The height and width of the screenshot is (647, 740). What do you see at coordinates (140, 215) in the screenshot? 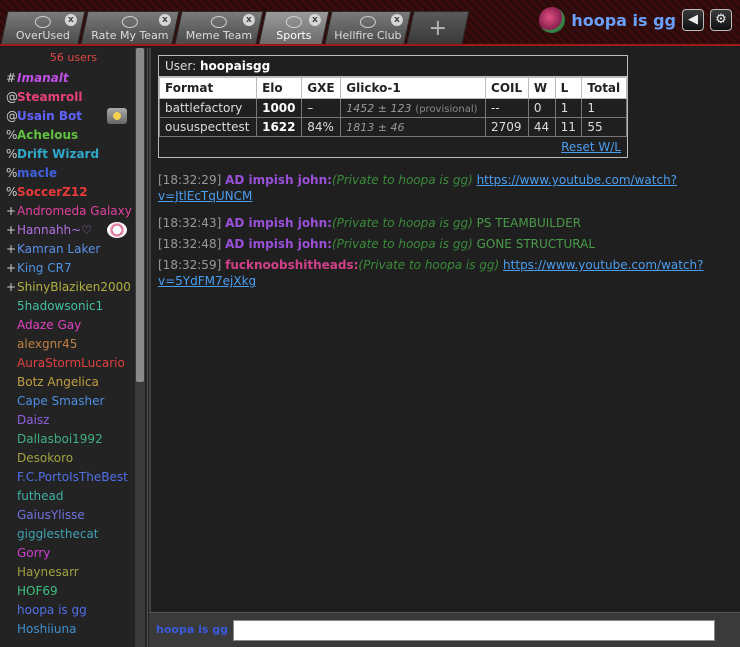
I see `scrollbar-thumb` at bounding box center [140, 215].